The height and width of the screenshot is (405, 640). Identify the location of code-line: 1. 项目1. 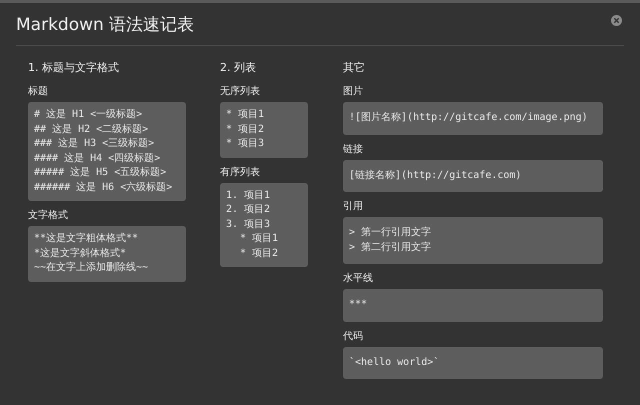
(249, 195).